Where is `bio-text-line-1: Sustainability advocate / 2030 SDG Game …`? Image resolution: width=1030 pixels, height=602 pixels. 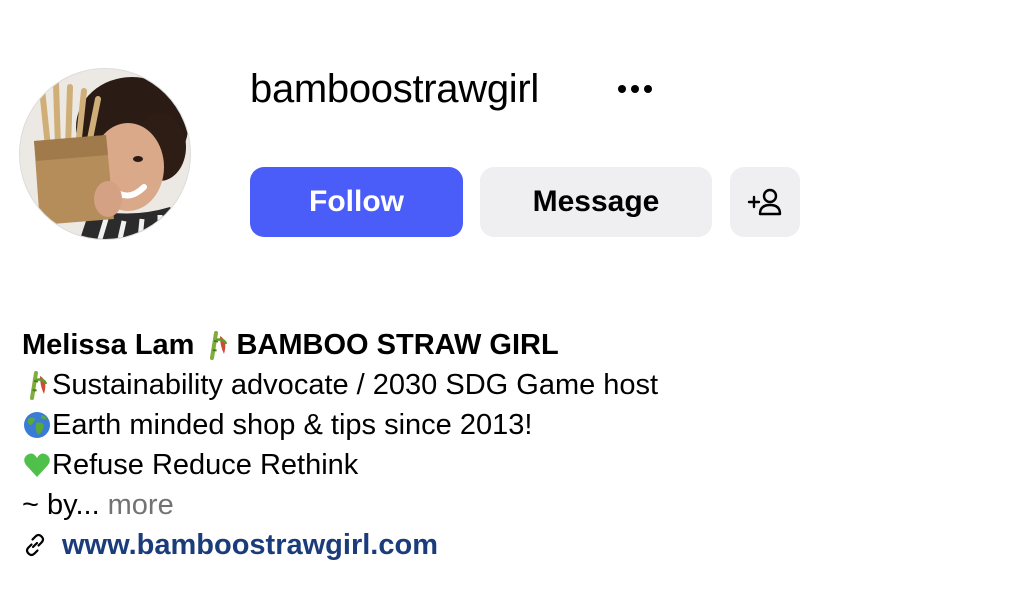 bio-text-line-1: Sustainability advocate / 2030 SDG Game … is located at coordinates (355, 385).